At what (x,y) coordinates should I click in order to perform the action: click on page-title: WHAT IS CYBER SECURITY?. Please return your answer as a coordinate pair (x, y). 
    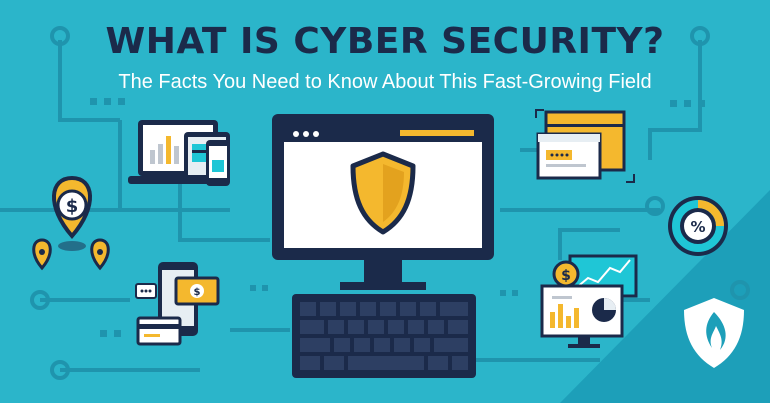
    Looking at the image, I should click on (385, 41).